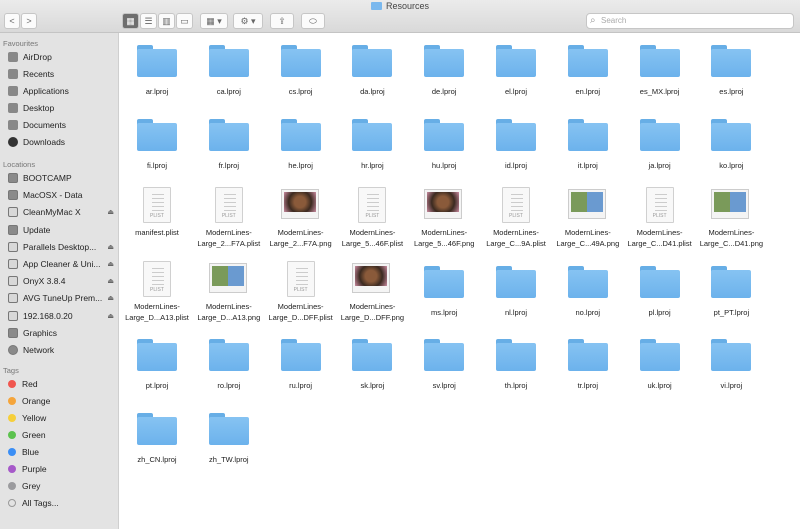 Image resolution: width=800 pixels, height=529 pixels. What do you see at coordinates (29, 21) in the screenshot?
I see `forward-button: >` at bounding box center [29, 21].